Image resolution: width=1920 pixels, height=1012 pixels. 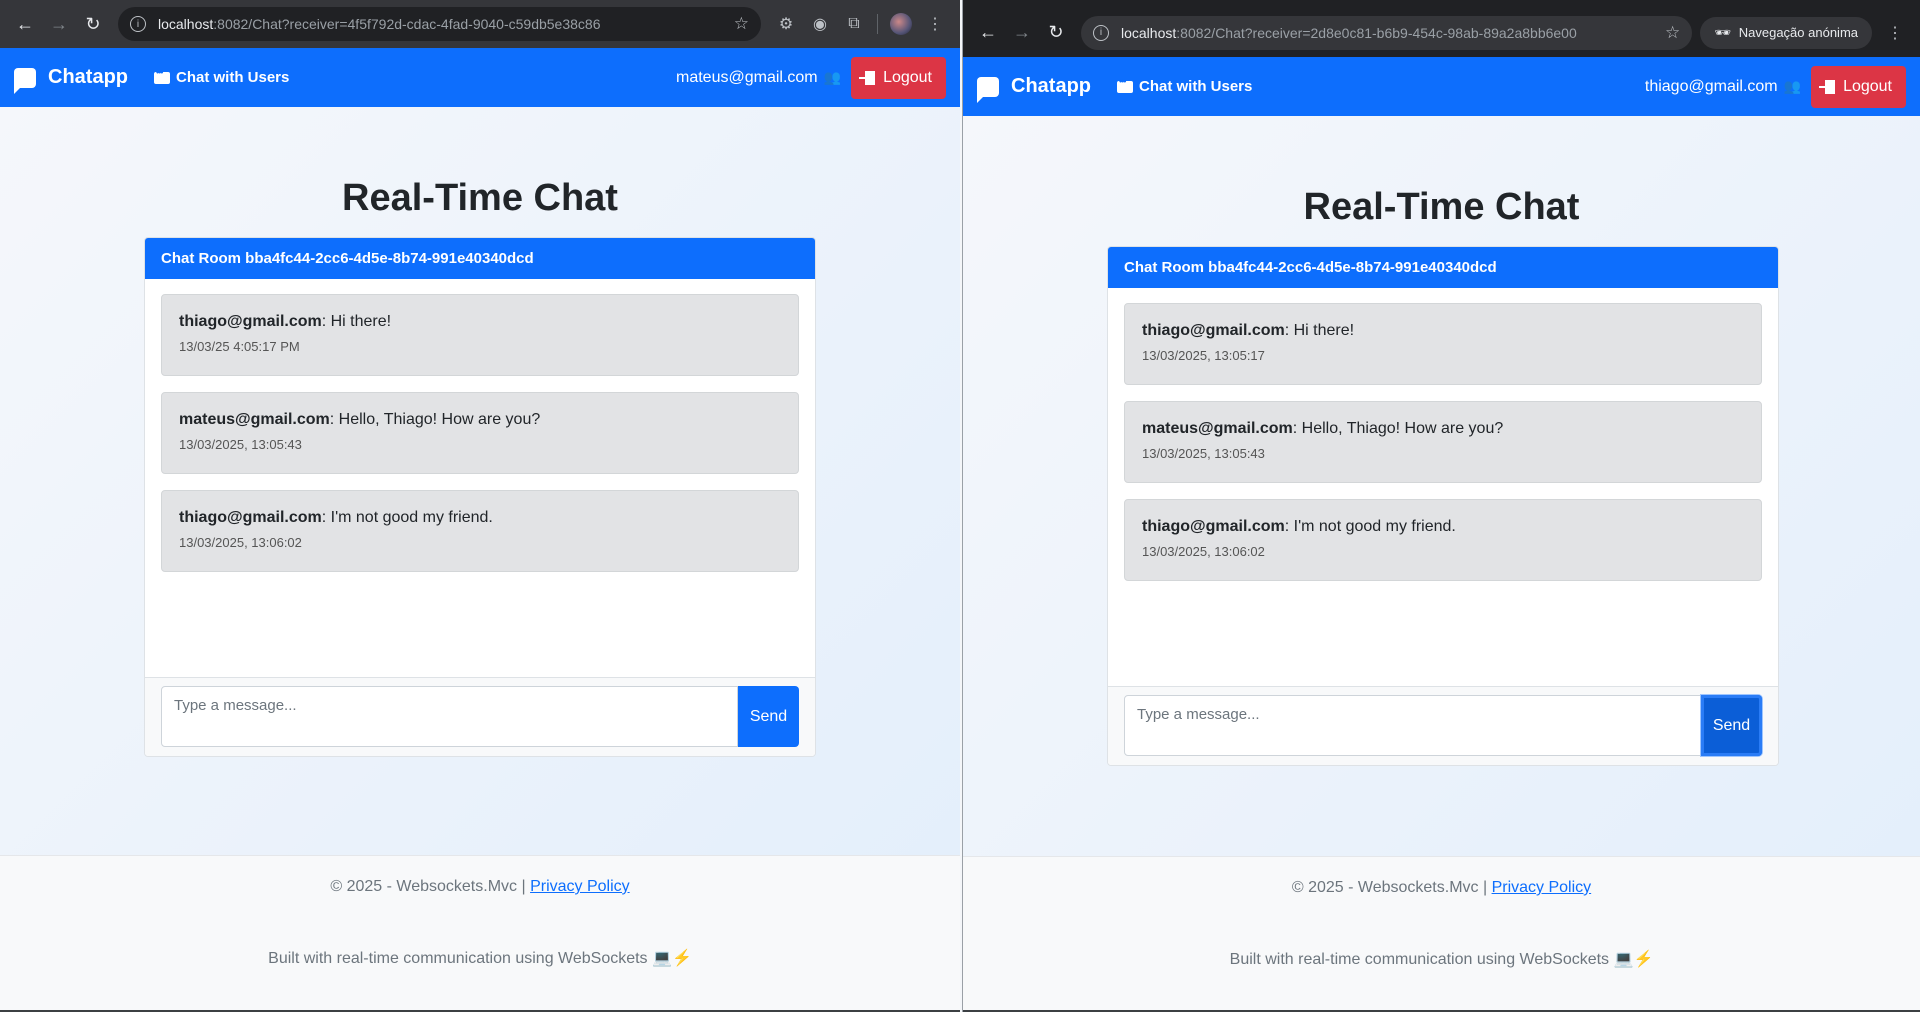 I want to click on toolbar-divider, so click(x=877, y=24).